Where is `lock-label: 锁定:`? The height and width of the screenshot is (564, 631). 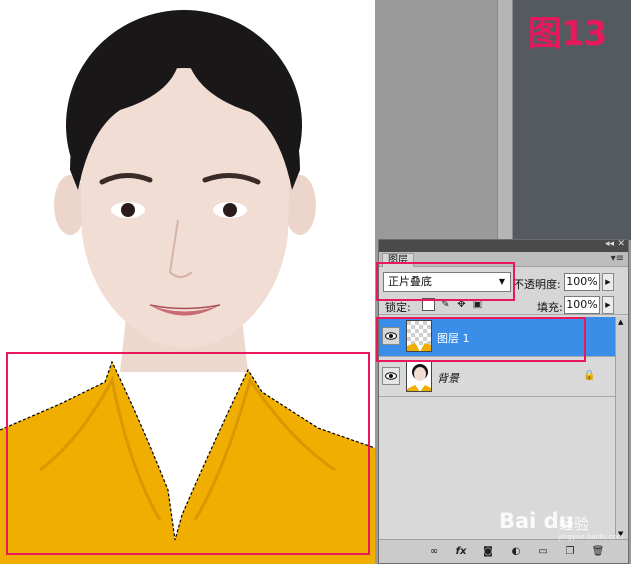 lock-label: 锁定: is located at coordinates (398, 307).